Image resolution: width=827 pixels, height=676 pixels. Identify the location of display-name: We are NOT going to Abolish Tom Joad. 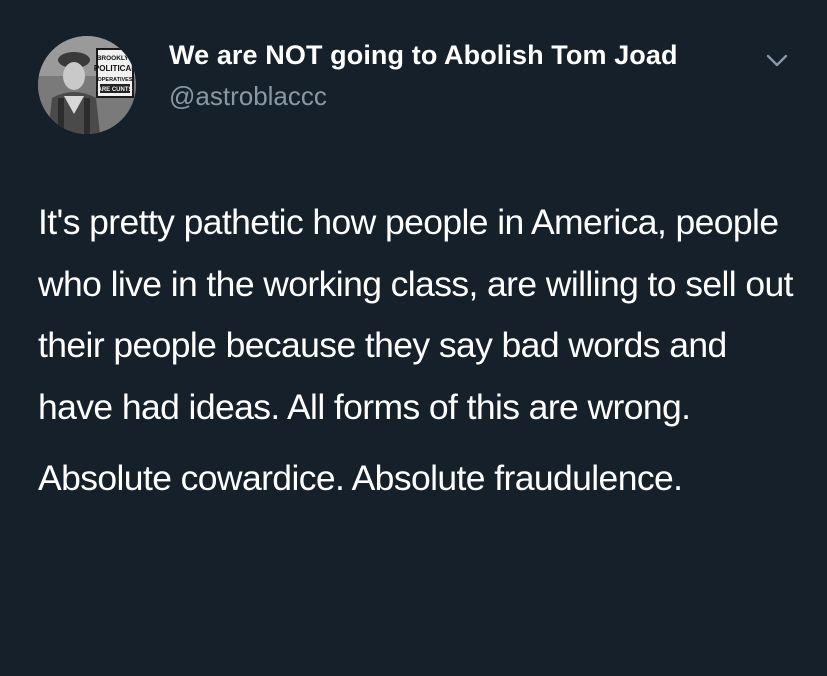
(423, 55).